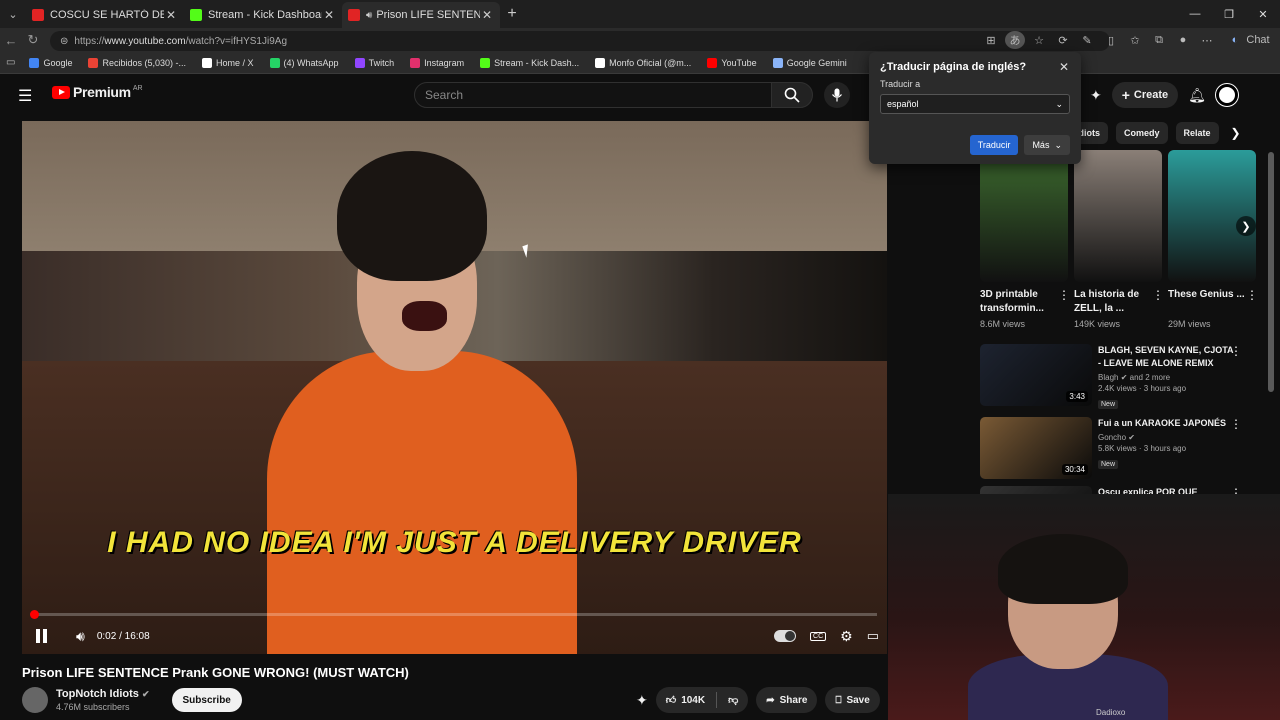  I want to click on tab-prison-prank: 🔊︎ Prison LIFE SENTENCE Prank G ✕, so click(421, 15).